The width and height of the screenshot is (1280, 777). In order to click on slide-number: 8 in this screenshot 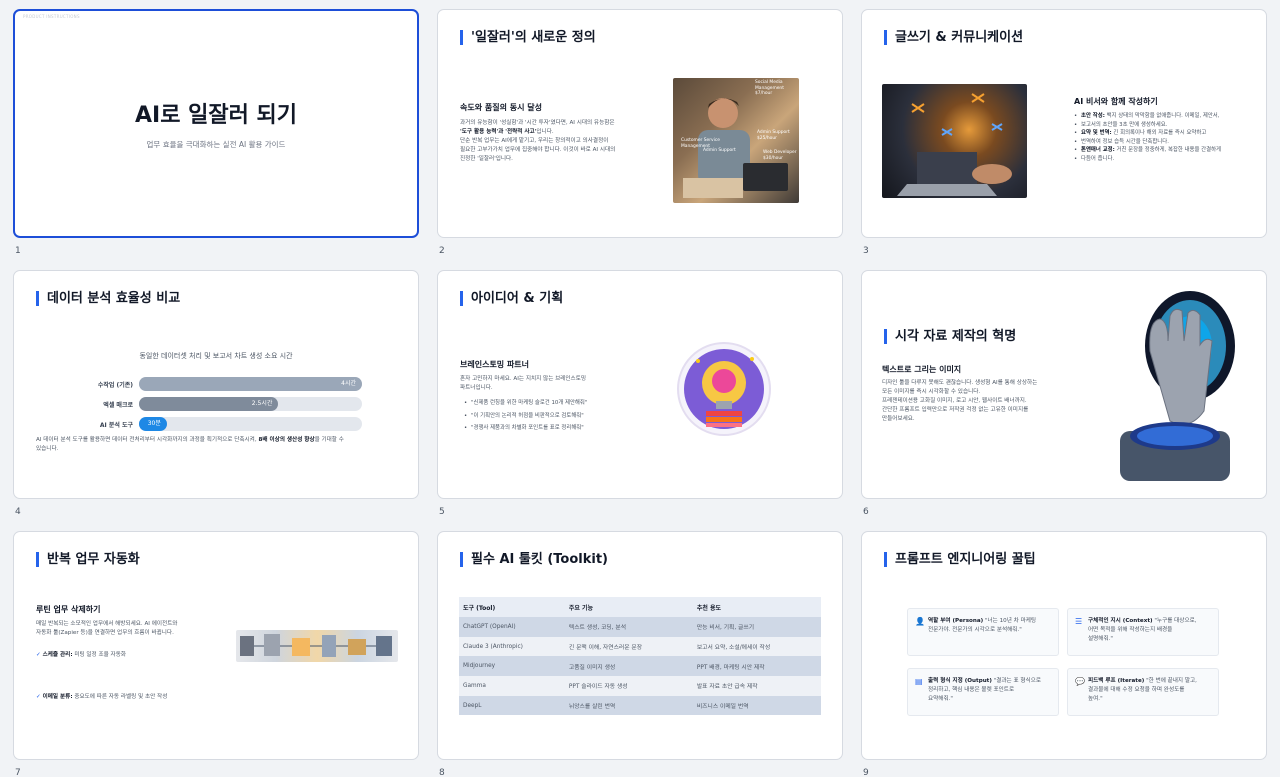, I will do `click(442, 772)`.